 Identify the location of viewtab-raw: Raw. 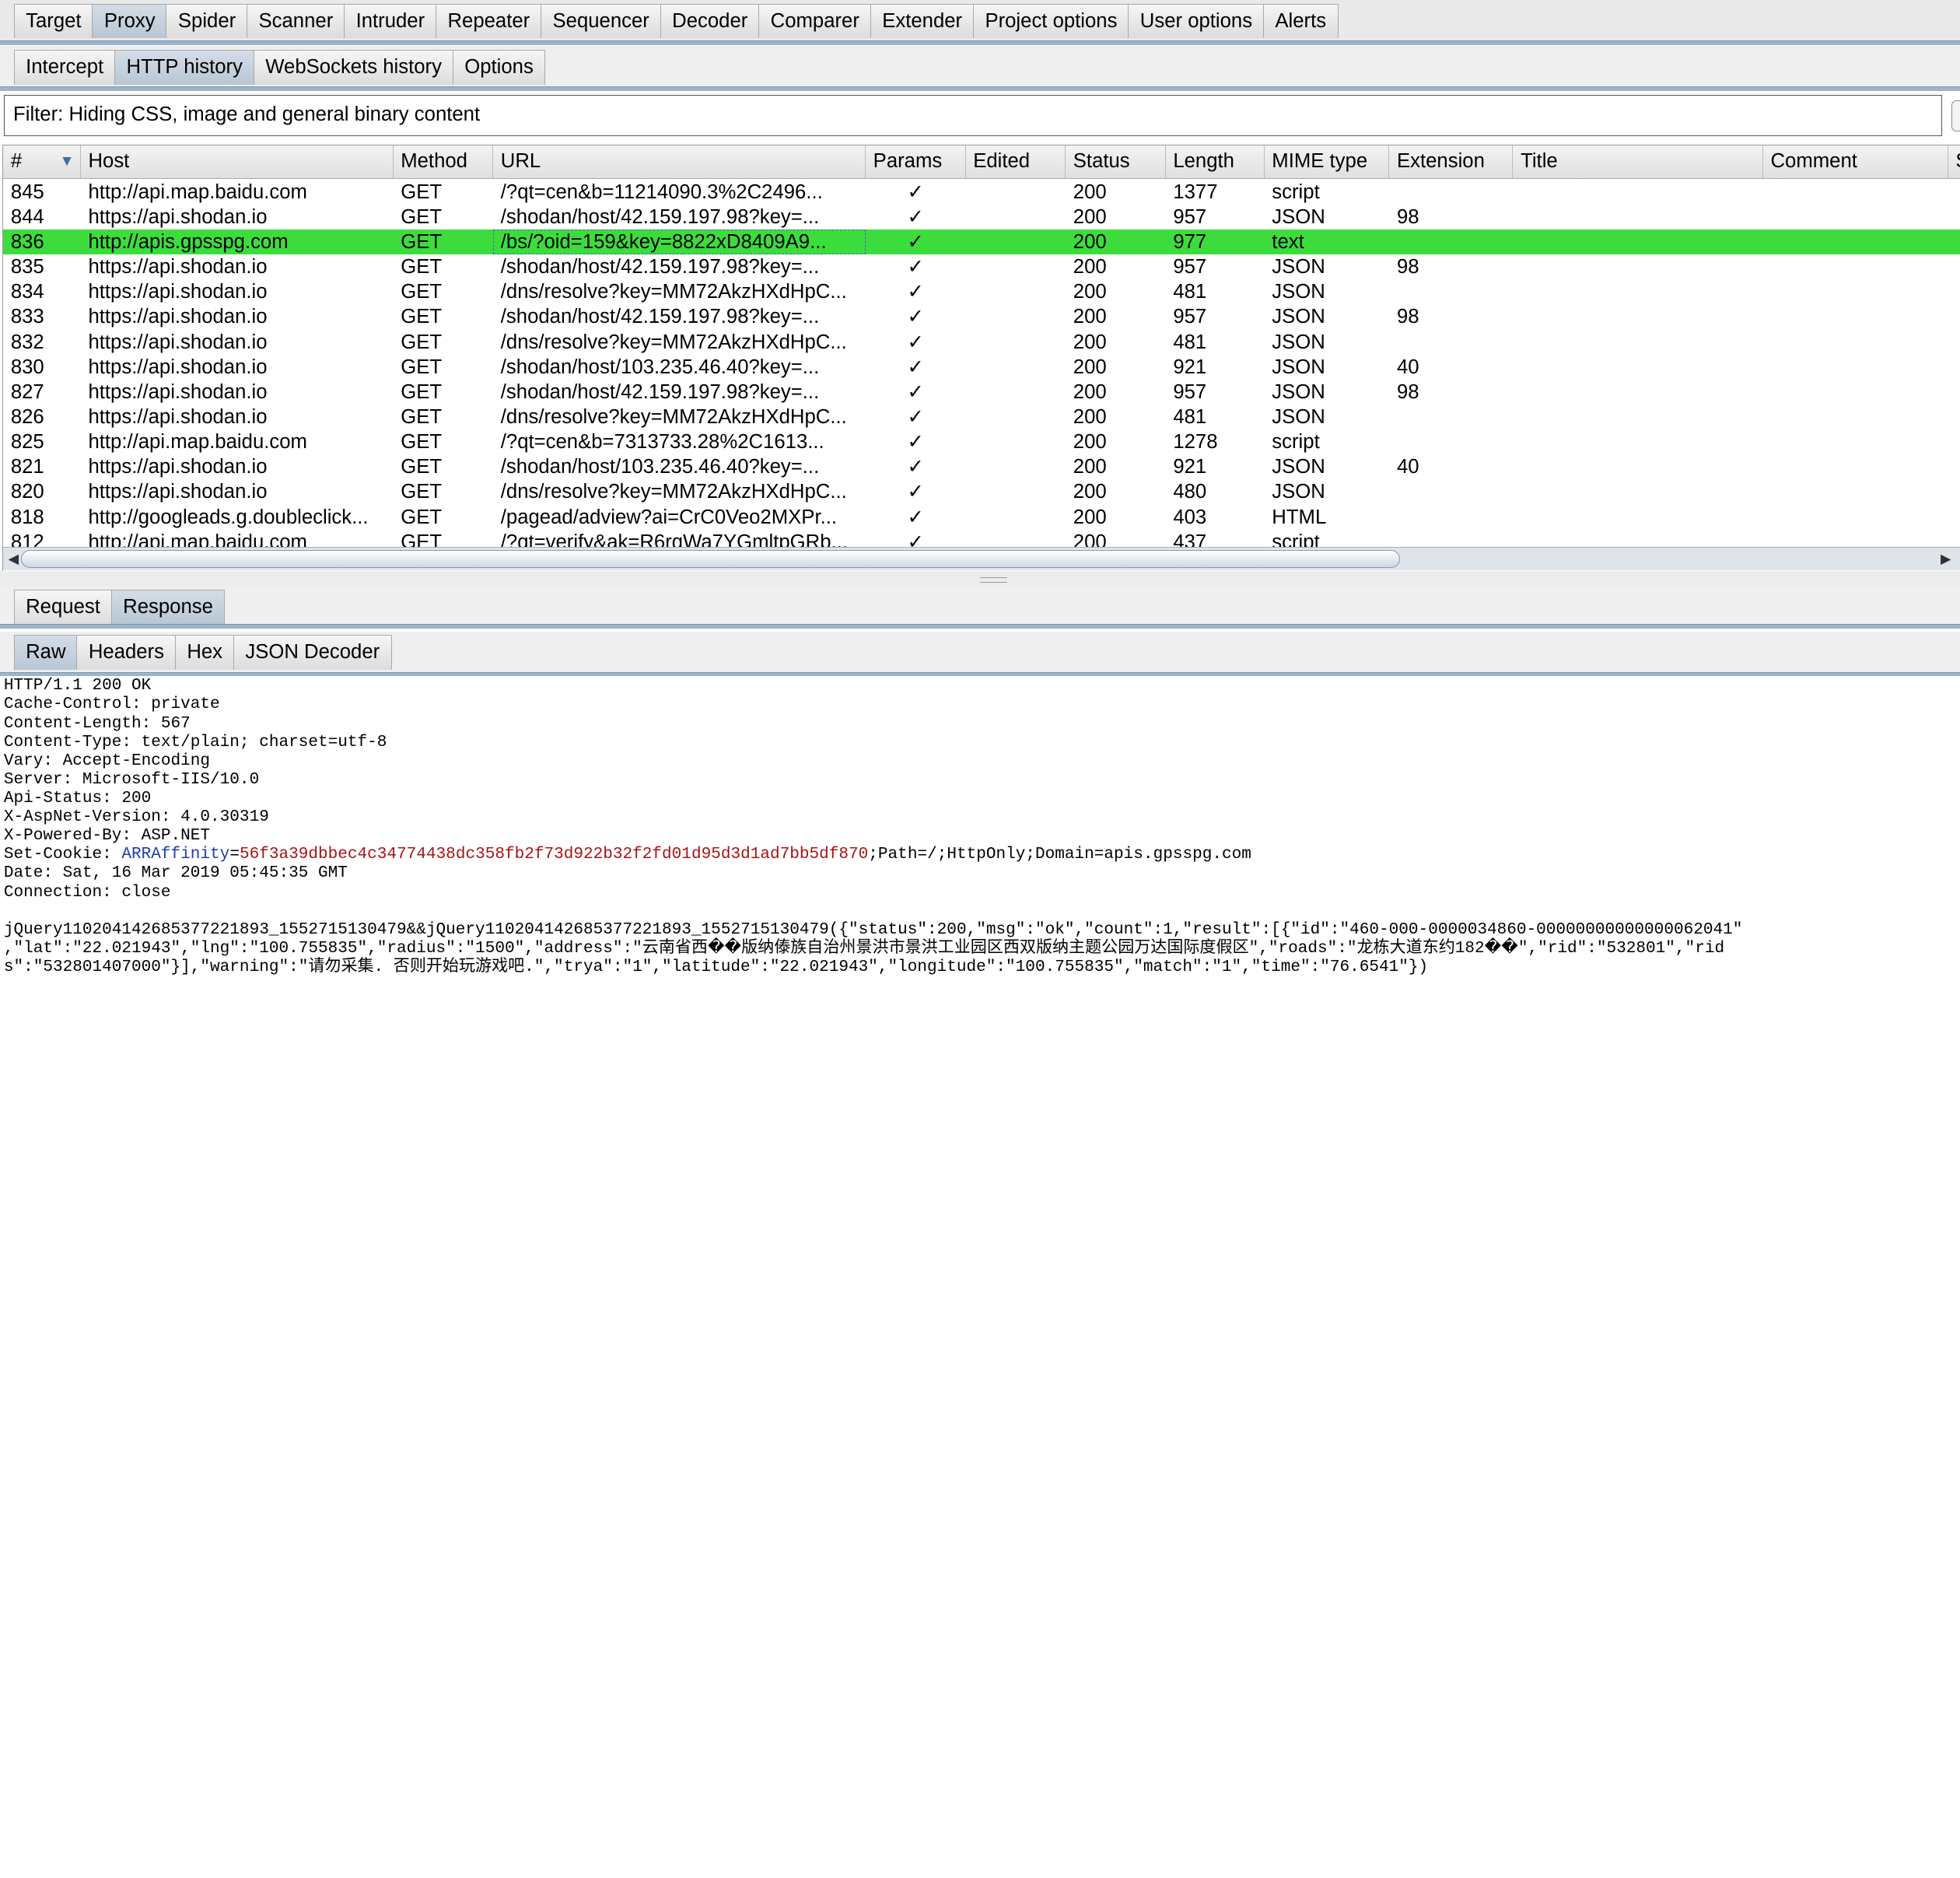
(46, 652).